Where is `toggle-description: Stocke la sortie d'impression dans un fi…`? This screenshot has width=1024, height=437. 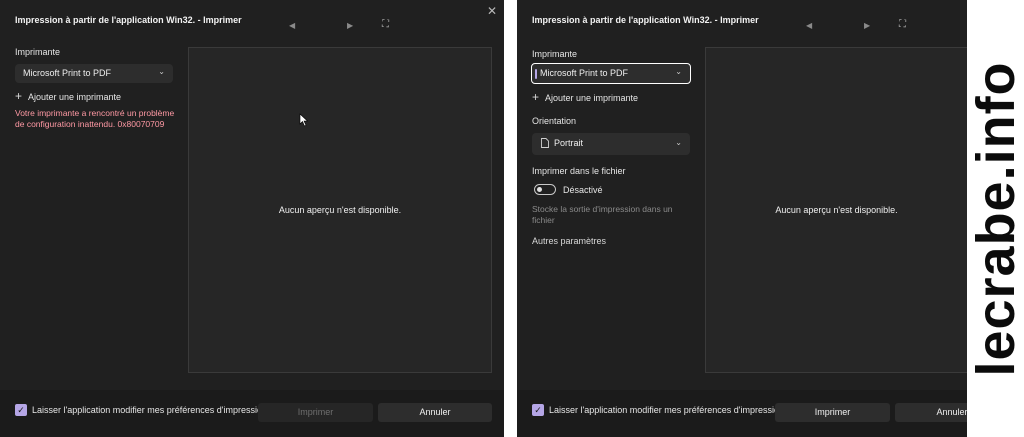
toggle-description: Stocke la sortie d'impression dans un fi… is located at coordinates (602, 214).